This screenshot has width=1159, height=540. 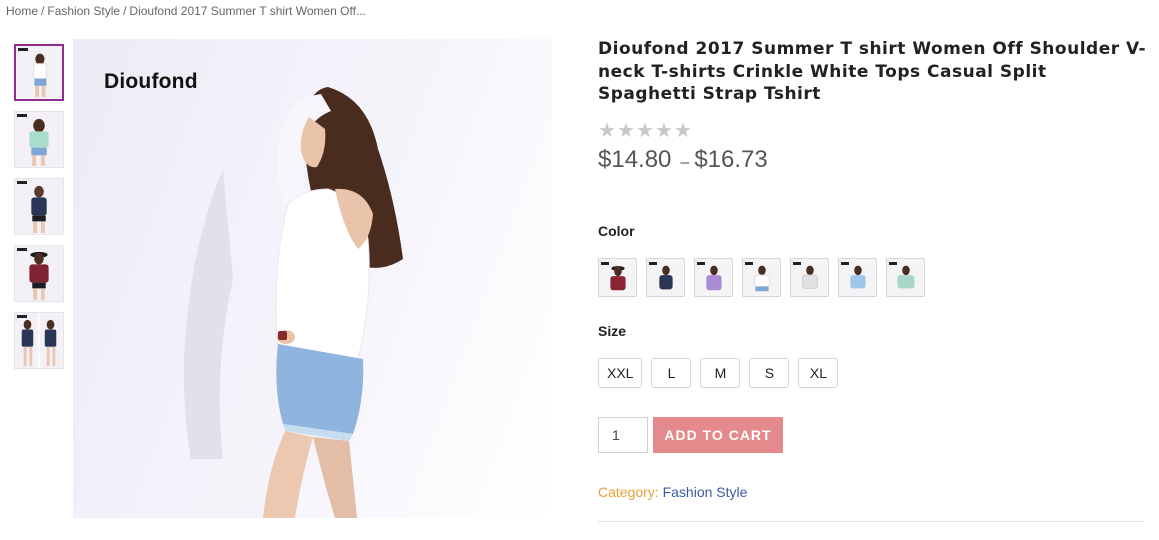 I want to click on size-option-list: XXL L M S XL, so click(x=718, y=373).